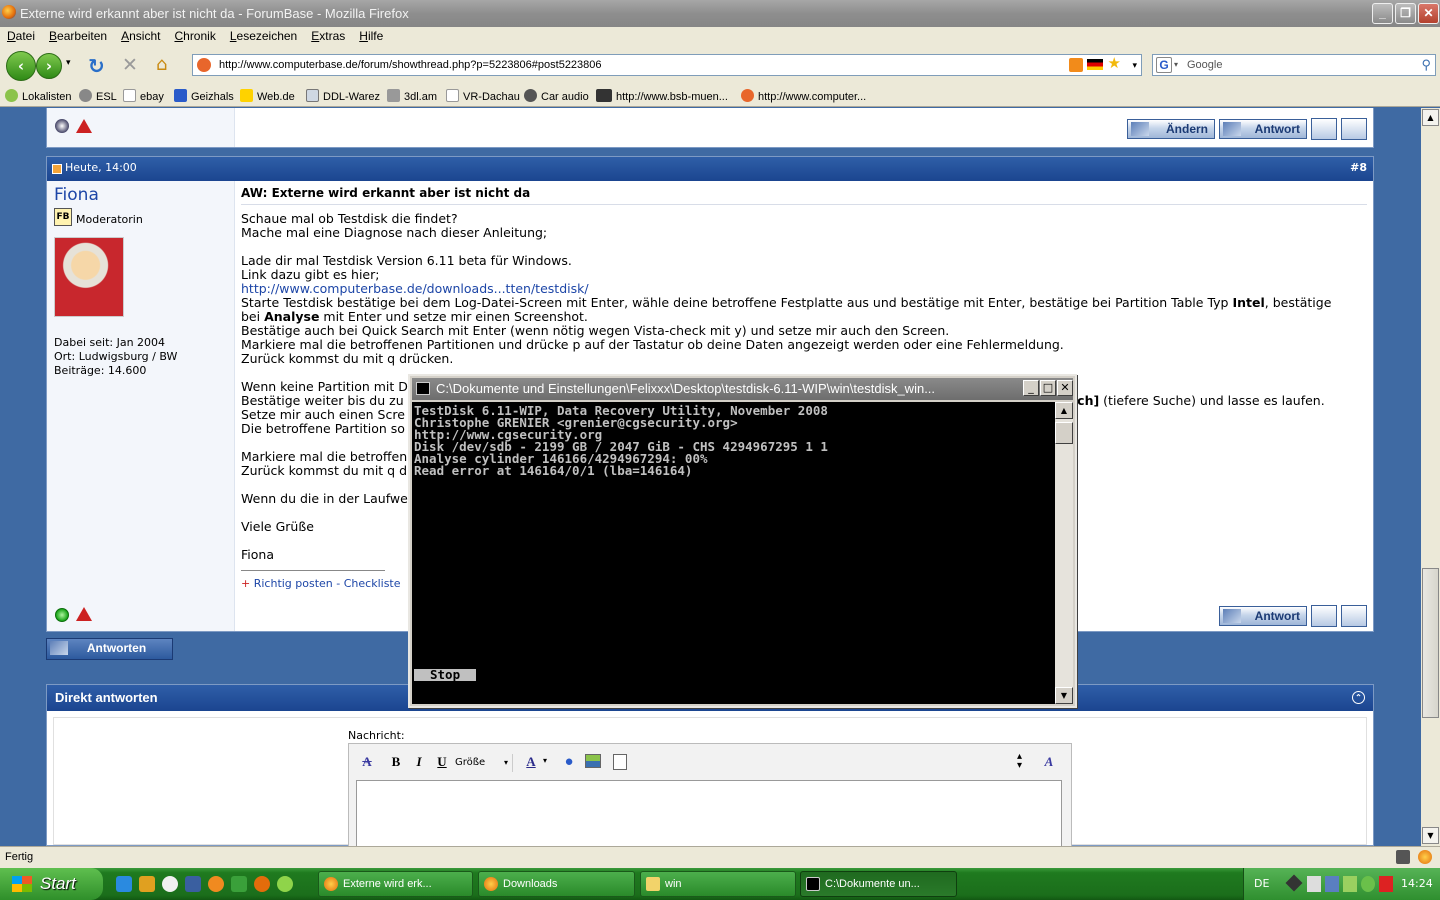 Image resolution: width=1440 pixels, height=900 pixels. Describe the element at coordinates (531, 762) in the screenshot. I see `font-color-button: A` at that location.